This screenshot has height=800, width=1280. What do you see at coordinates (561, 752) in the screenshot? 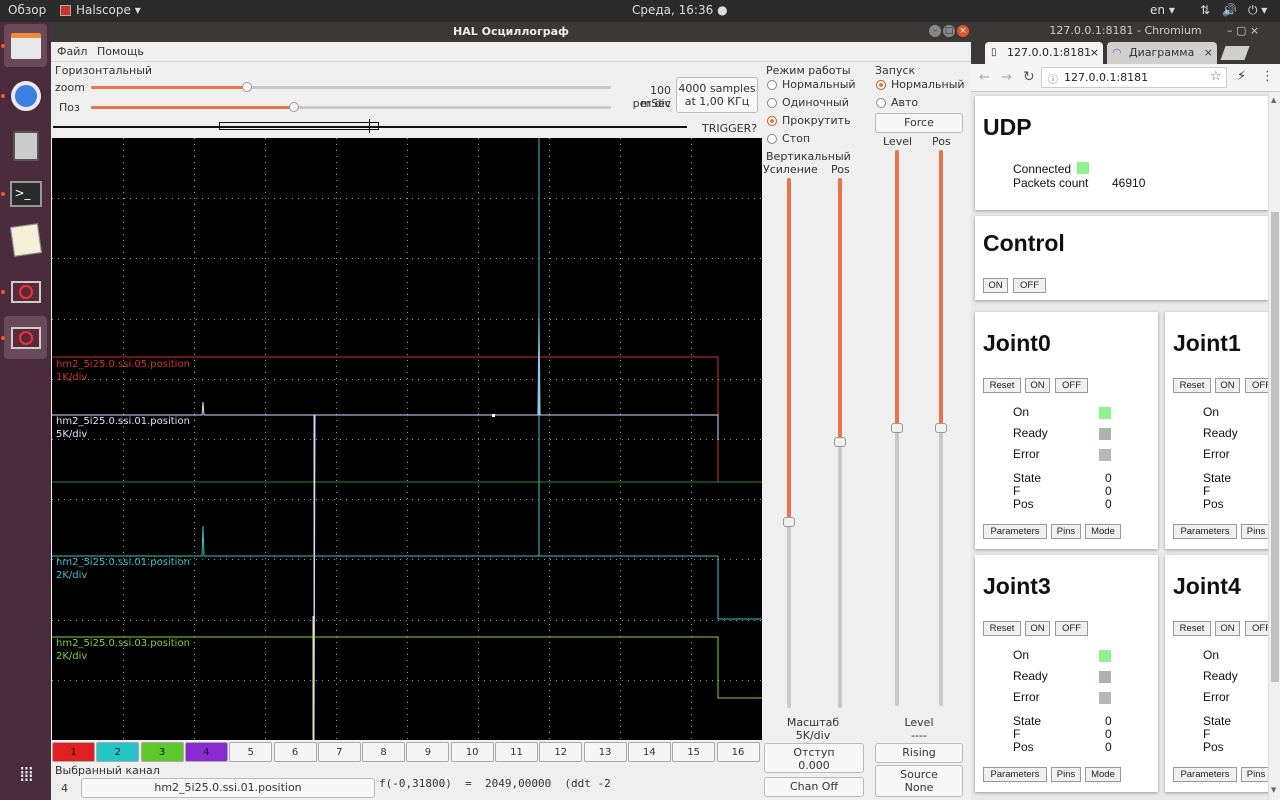
I see `channel-button-12: 12` at bounding box center [561, 752].